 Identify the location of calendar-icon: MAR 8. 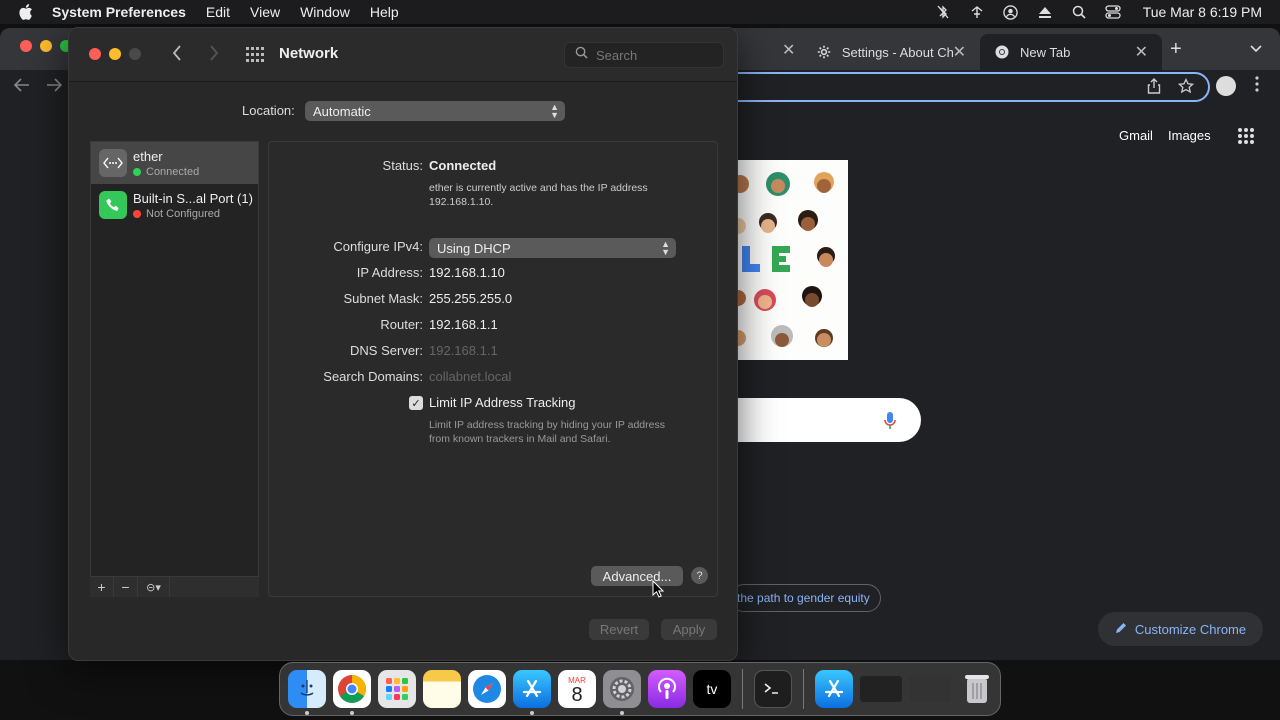
(577, 689).